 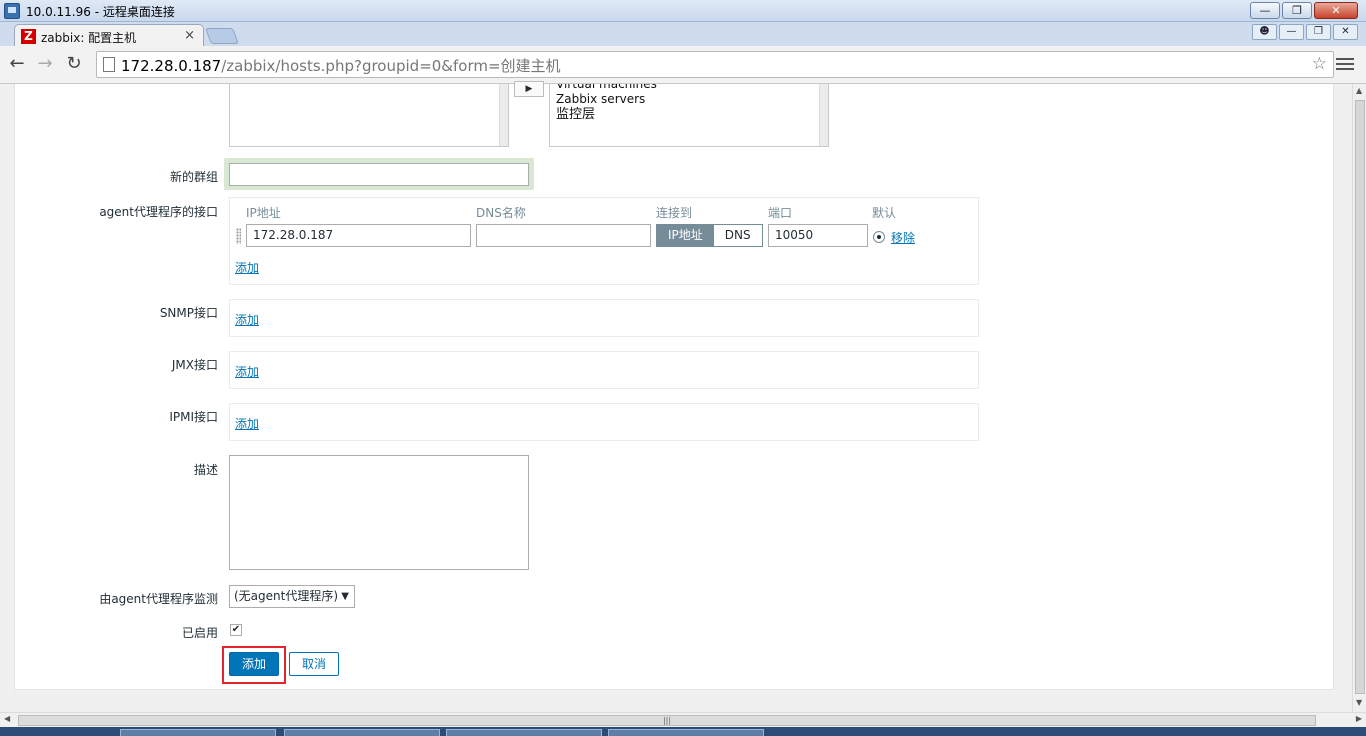 I want to click on new-tab-button, so click(x=222, y=36).